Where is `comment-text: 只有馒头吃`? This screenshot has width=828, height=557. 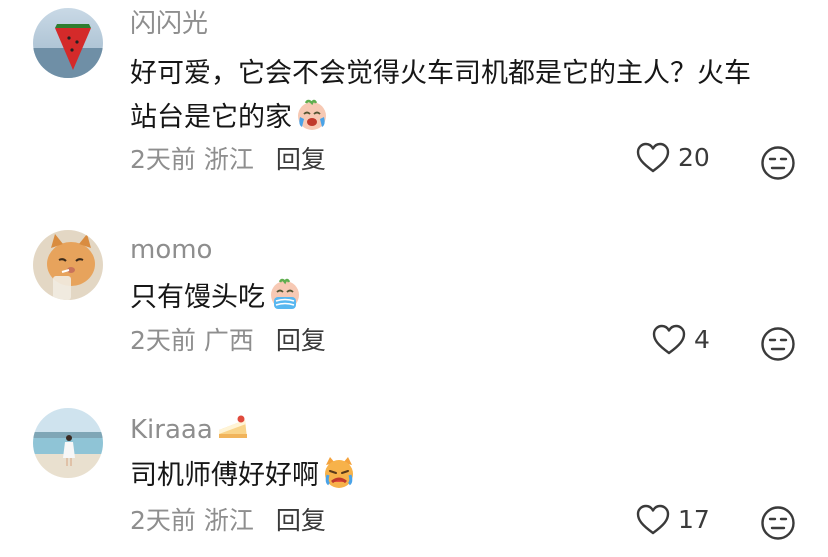
comment-text: 只有馒头吃 is located at coordinates (470, 298).